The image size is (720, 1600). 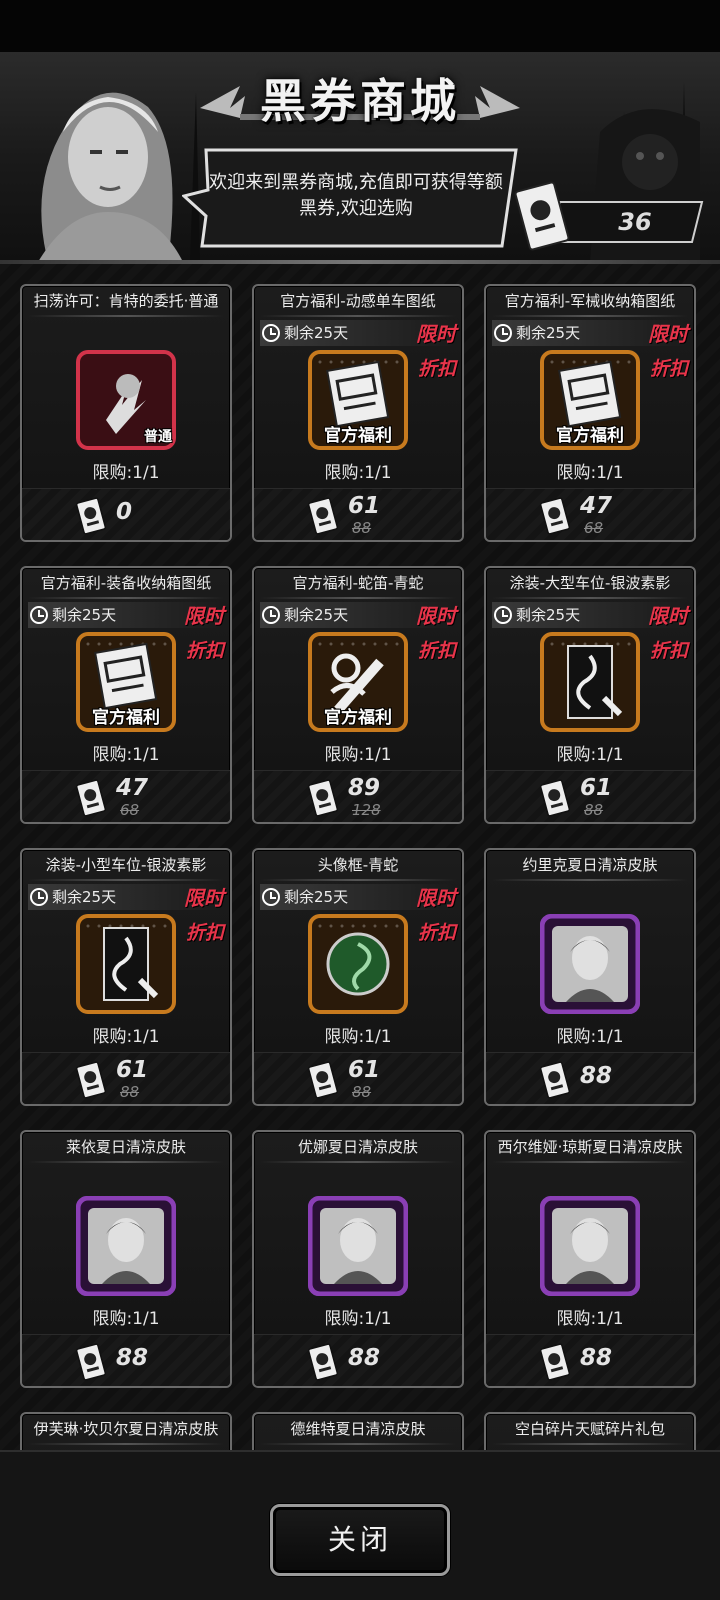 I want to click on bike-blueprint-icon: 官方福利, so click(x=358, y=400).